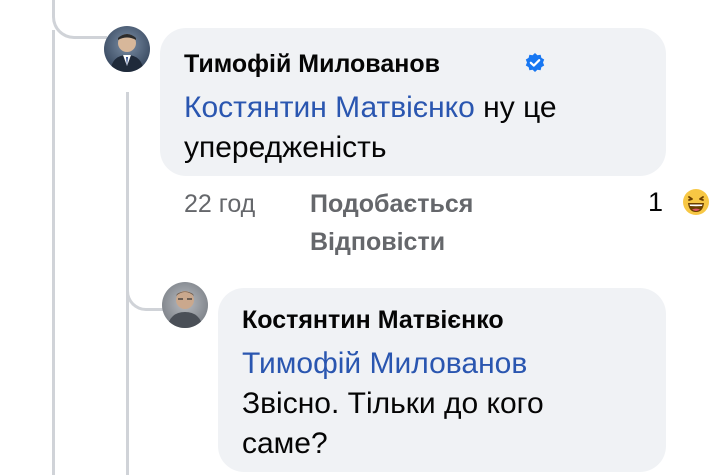 The image size is (720, 475). Describe the element at coordinates (219, 204) in the screenshot. I see `comment-timestamp: 22 год` at that location.